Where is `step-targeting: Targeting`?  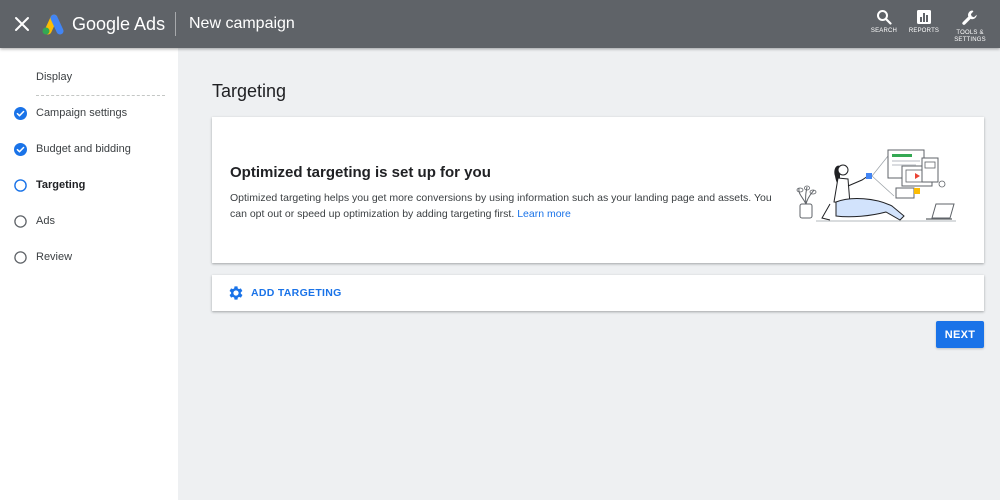
step-targeting: Targeting is located at coordinates (94, 186).